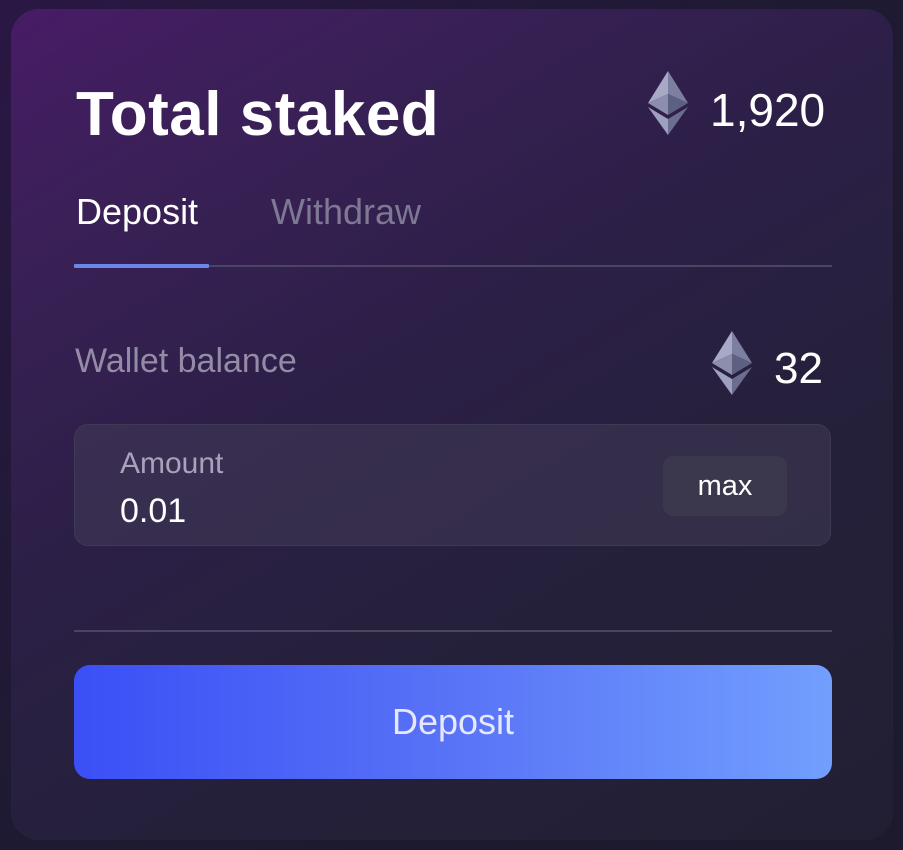  What do you see at coordinates (172, 463) in the screenshot?
I see `amount-label: Amount` at bounding box center [172, 463].